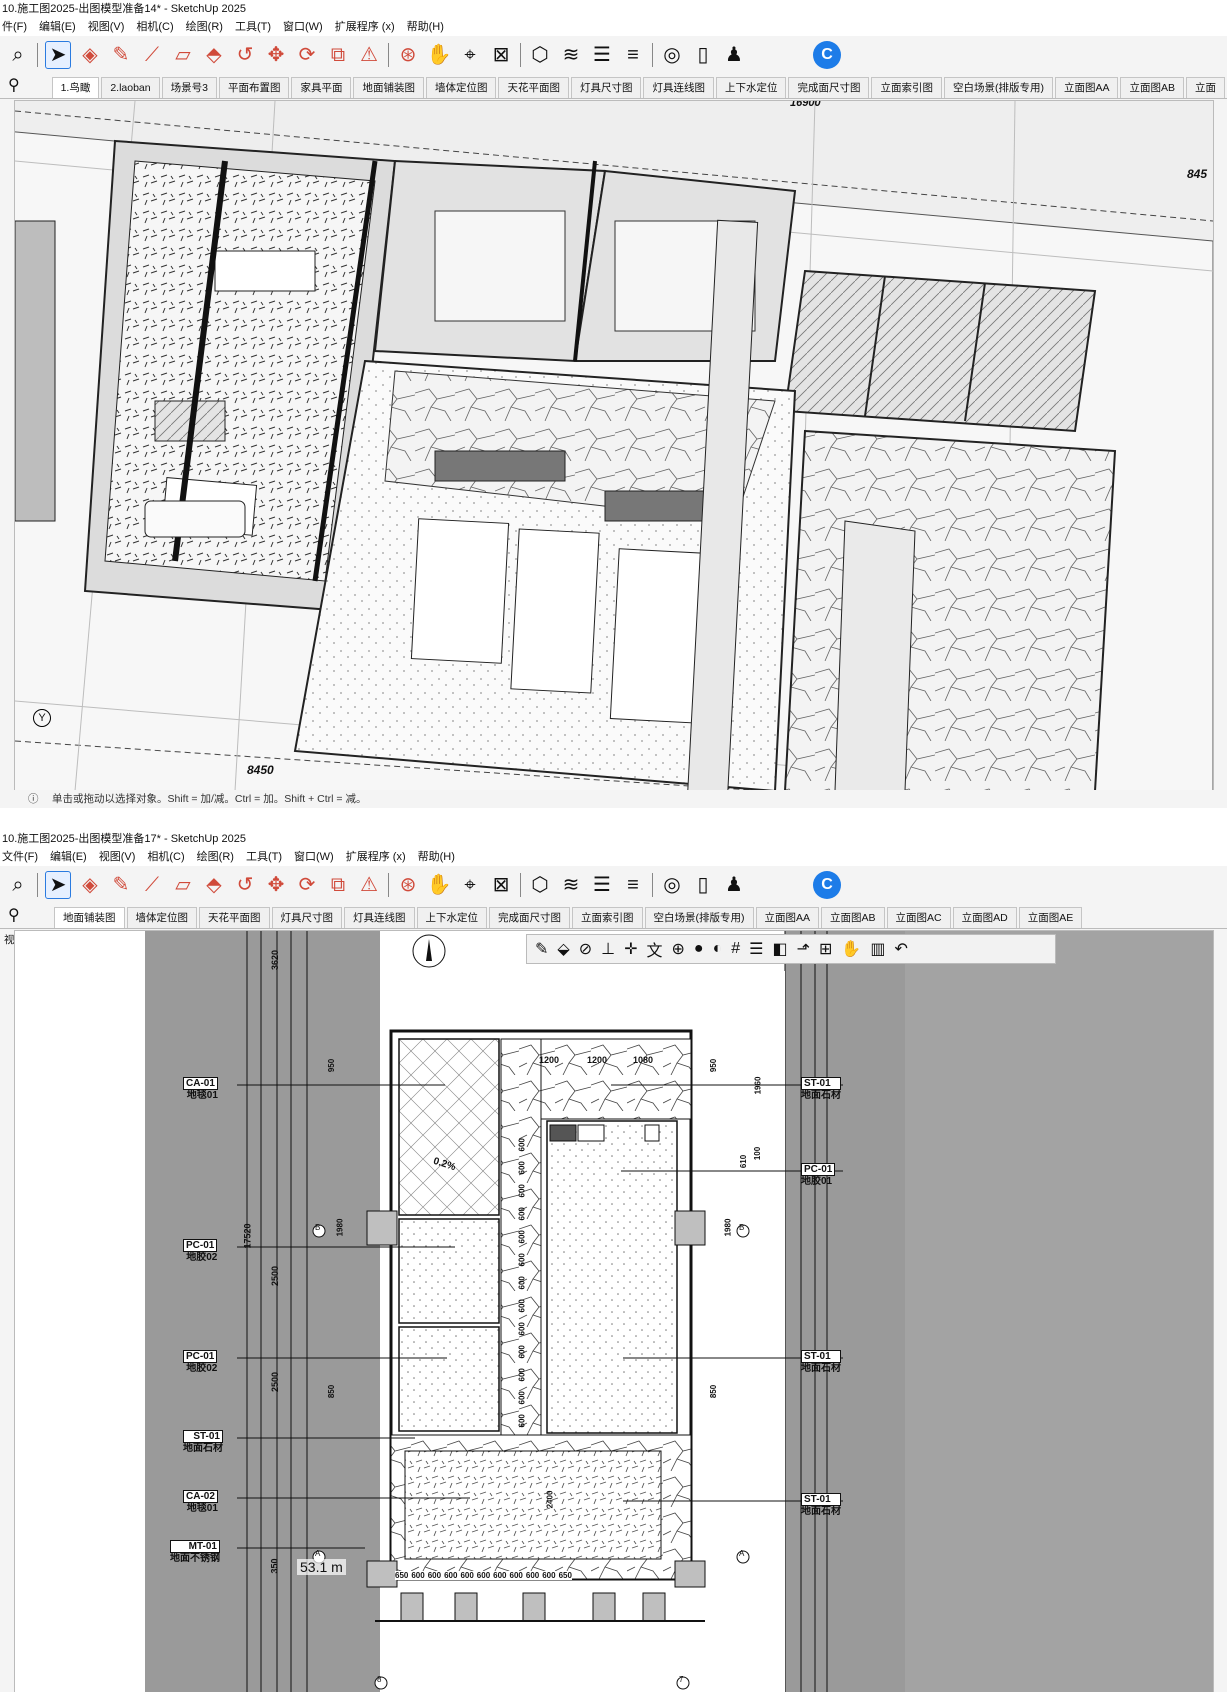  Describe the element at coordinates (779, 949) in the screenshot. I see `style-icon: ◧` at that location.